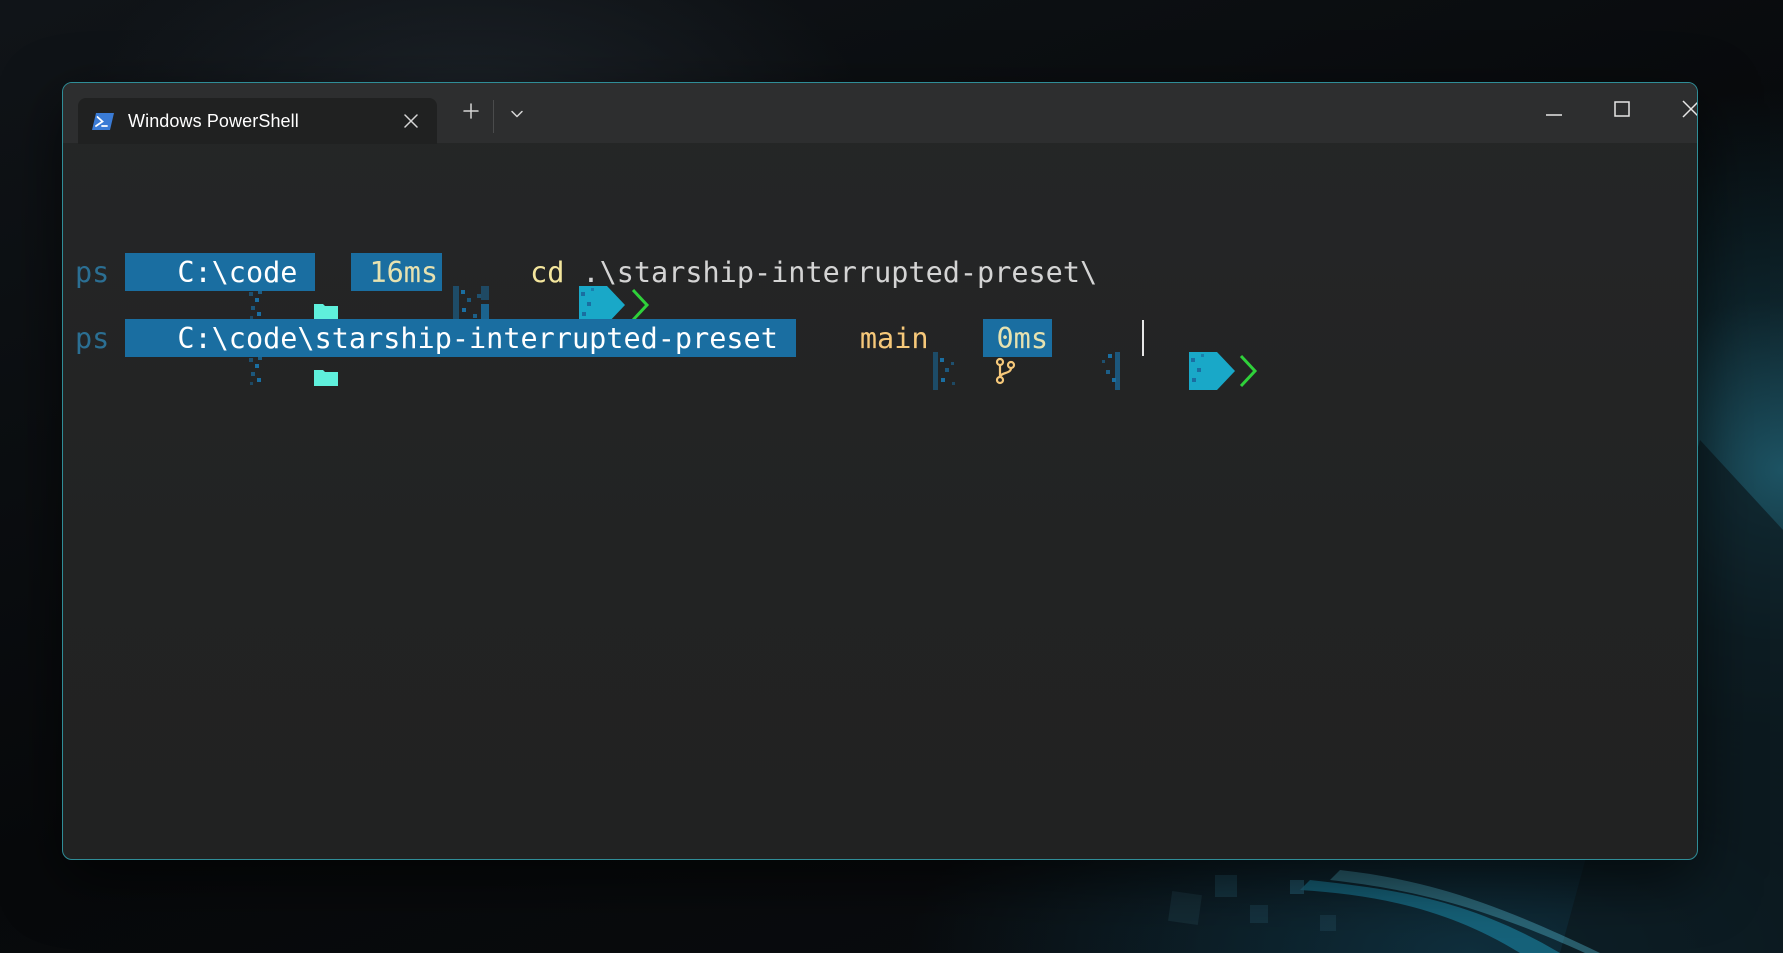  I want to click on command-duration: 0ms, so click(1022, 338).